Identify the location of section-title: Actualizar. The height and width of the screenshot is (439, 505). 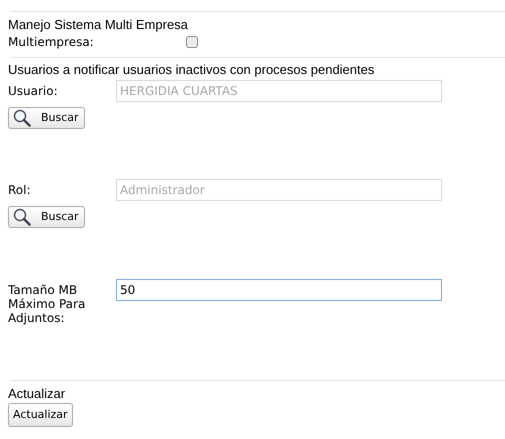
(37, 394).